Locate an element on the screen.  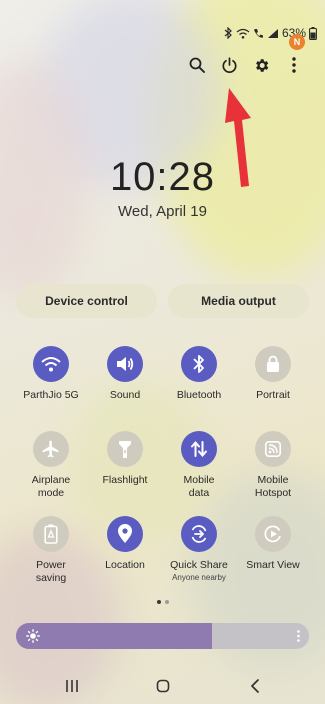
quick-share-icon is located at coordinates (199, 534).